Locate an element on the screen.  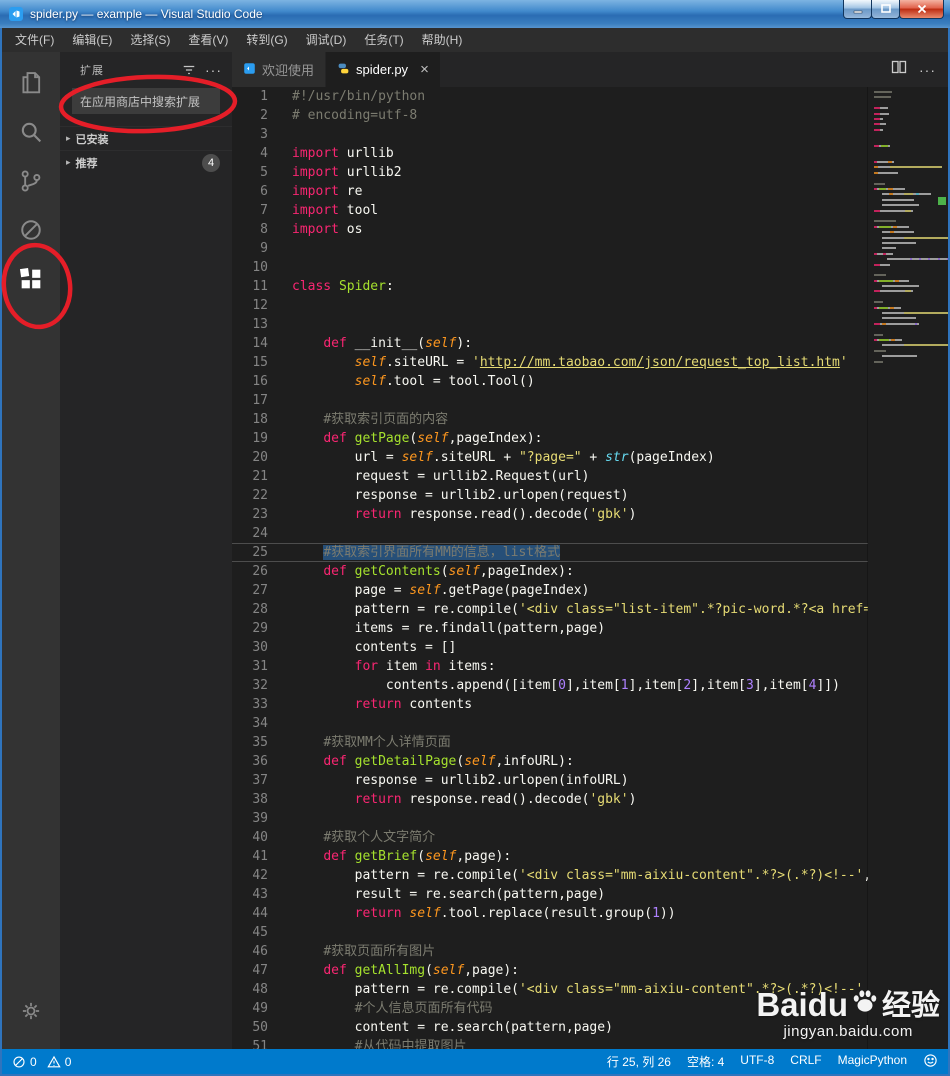
code-text: #!/usr/bin/python is located at coordinates (359, 96).